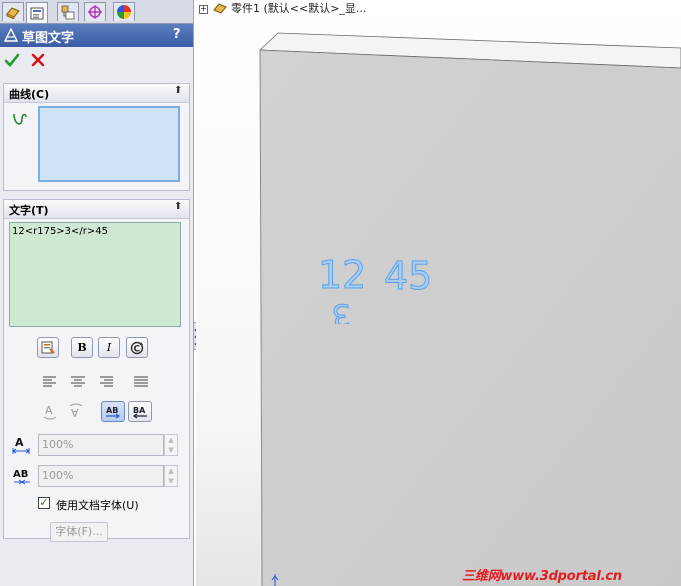 The image size is (681, 586). I want to click on rotate-button: C, so click(137, 347).